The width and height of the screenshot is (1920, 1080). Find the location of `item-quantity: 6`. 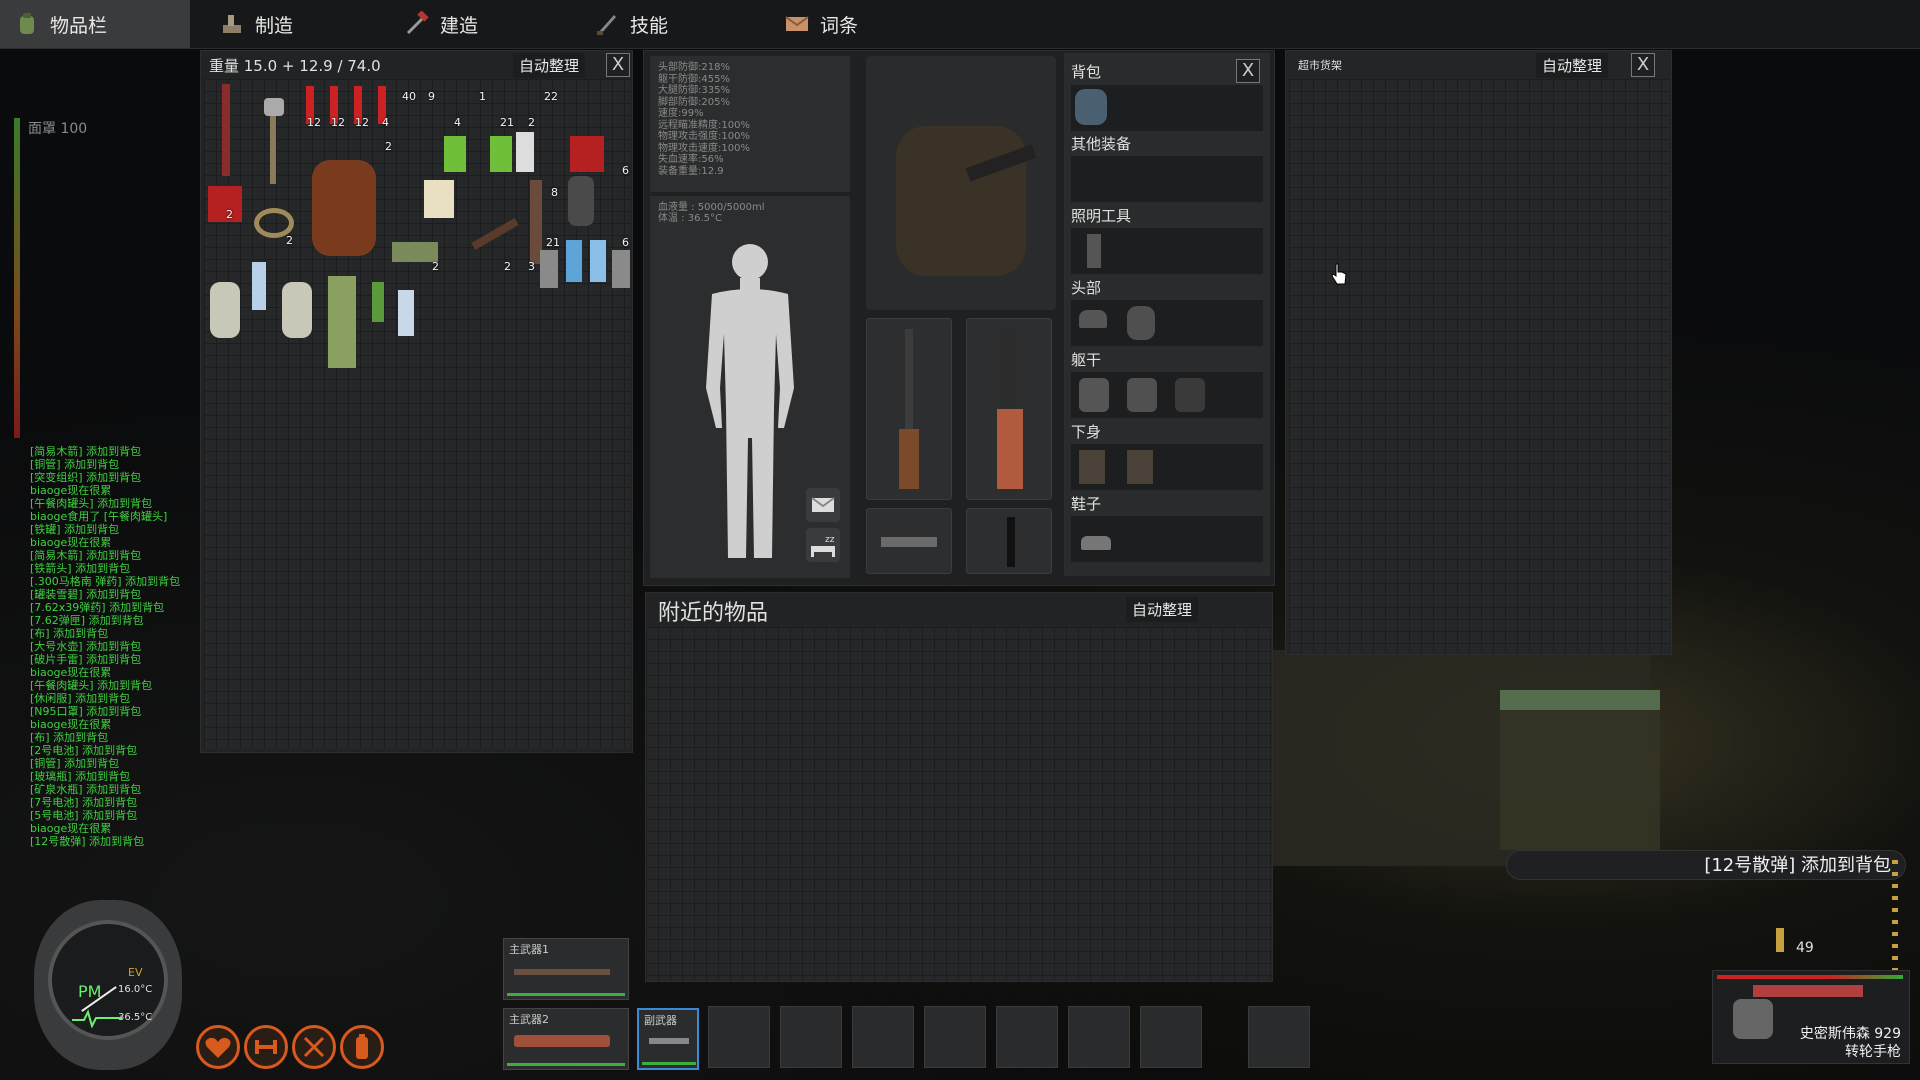

item-quantity: 6 is located at coordinates (625, 170).